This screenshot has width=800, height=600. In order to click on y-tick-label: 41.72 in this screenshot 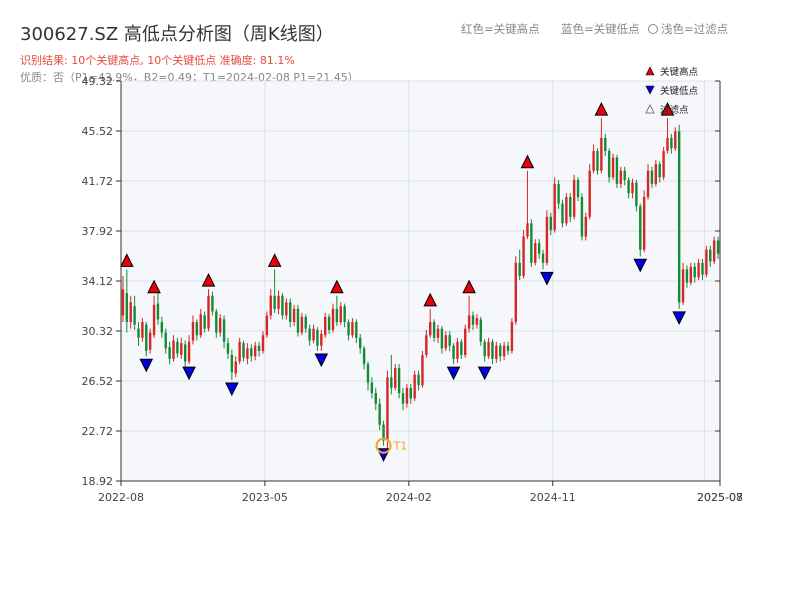, I will do `click(98, 181)`.